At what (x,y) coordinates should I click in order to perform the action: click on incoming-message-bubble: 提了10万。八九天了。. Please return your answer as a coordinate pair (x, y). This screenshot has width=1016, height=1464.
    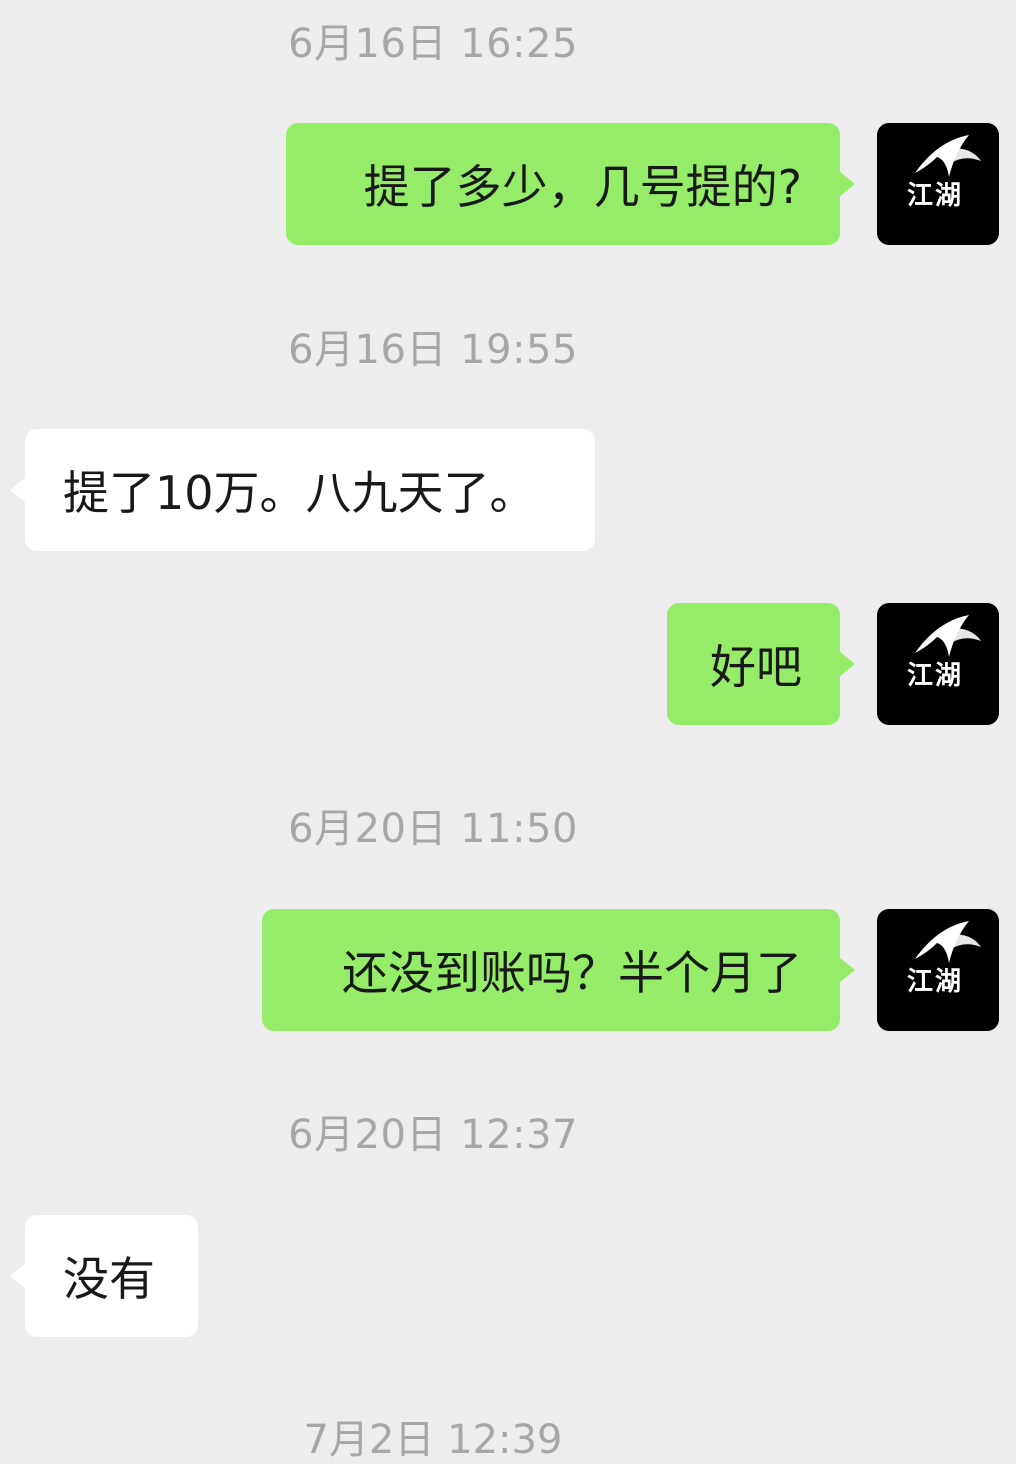
    Looking at the image, I should click on (302, 490).